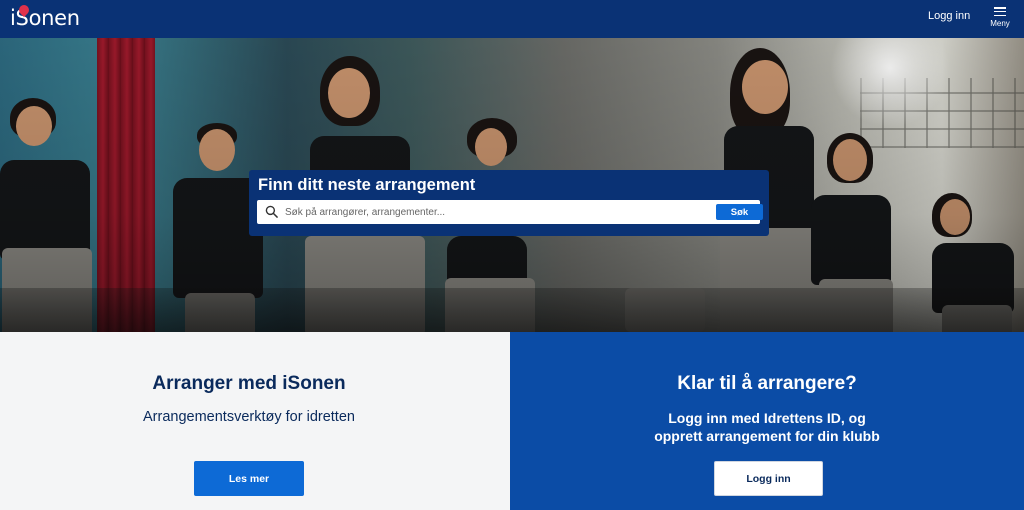 This screenshot has height=510, width=1024. I want to click on left-subheading: Arrangementsverktøy for idretten, so click(249, 417).